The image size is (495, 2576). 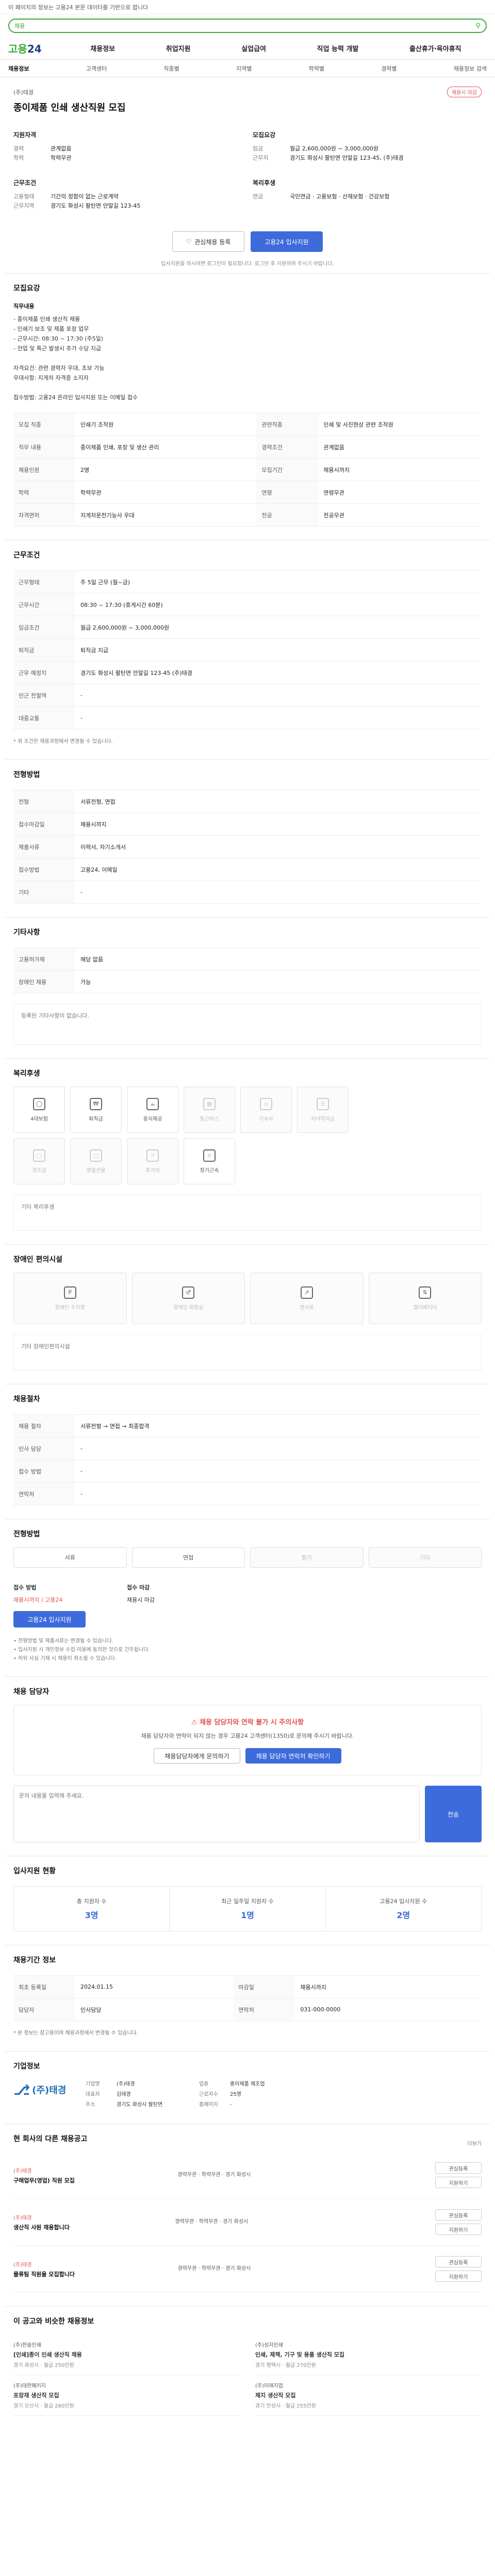 What do you see at coordinates (252, 25) in the screenshot?
I see `search-input` at bounding box center [252, 25].